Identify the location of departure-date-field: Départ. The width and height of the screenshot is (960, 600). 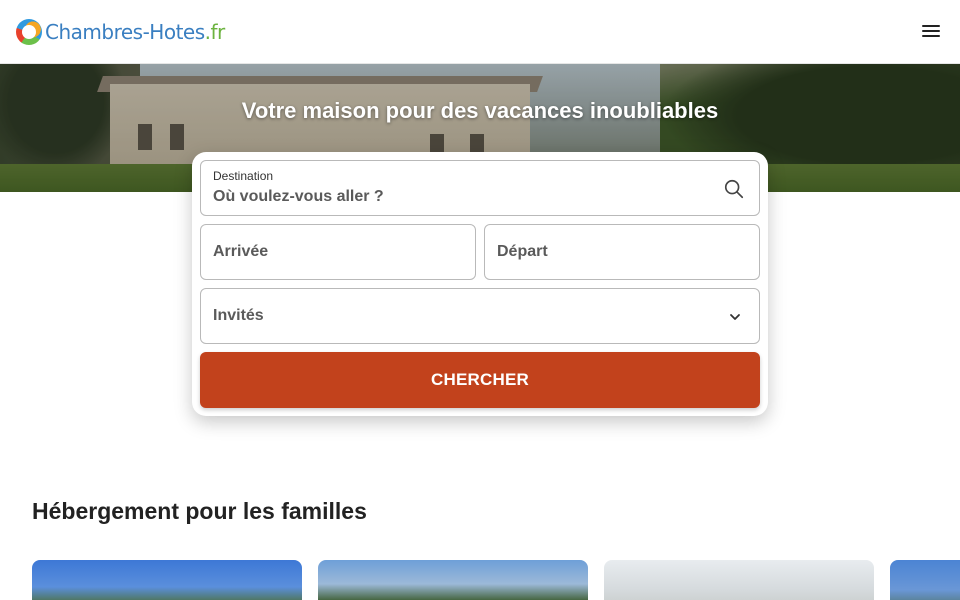
(622, 252).